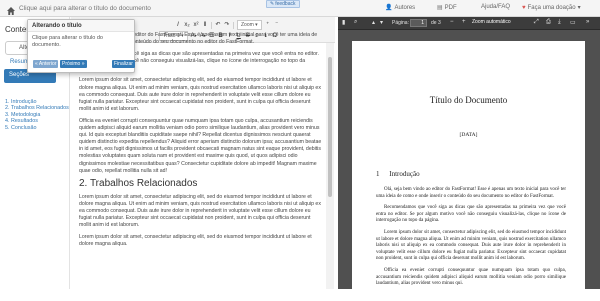  I want to click on pdf-section-title: Introdução, so click(404, 174).